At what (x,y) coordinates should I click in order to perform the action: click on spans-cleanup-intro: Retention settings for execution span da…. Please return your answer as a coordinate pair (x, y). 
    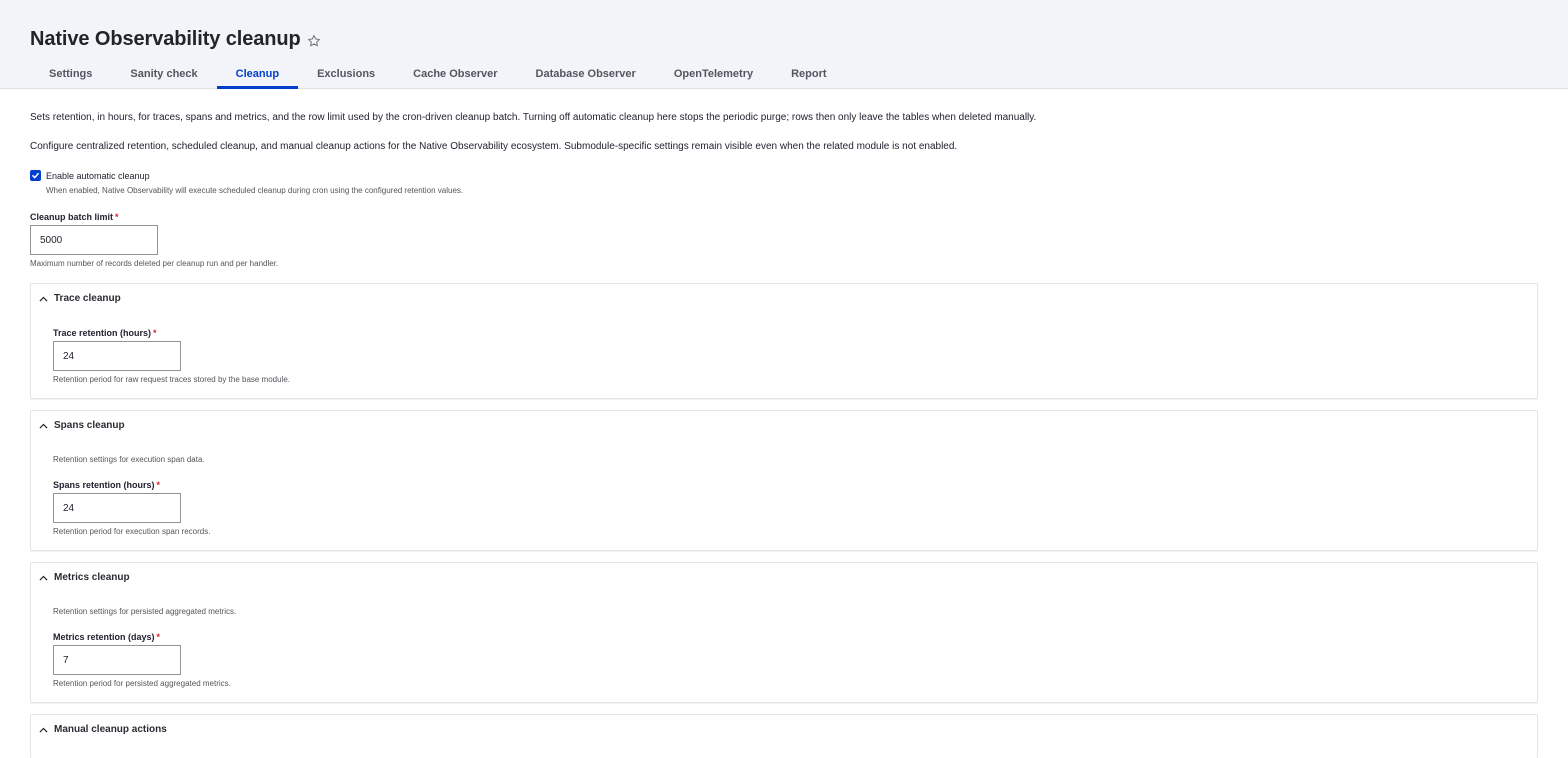
    Looking at the image, I should click on (129, 459).